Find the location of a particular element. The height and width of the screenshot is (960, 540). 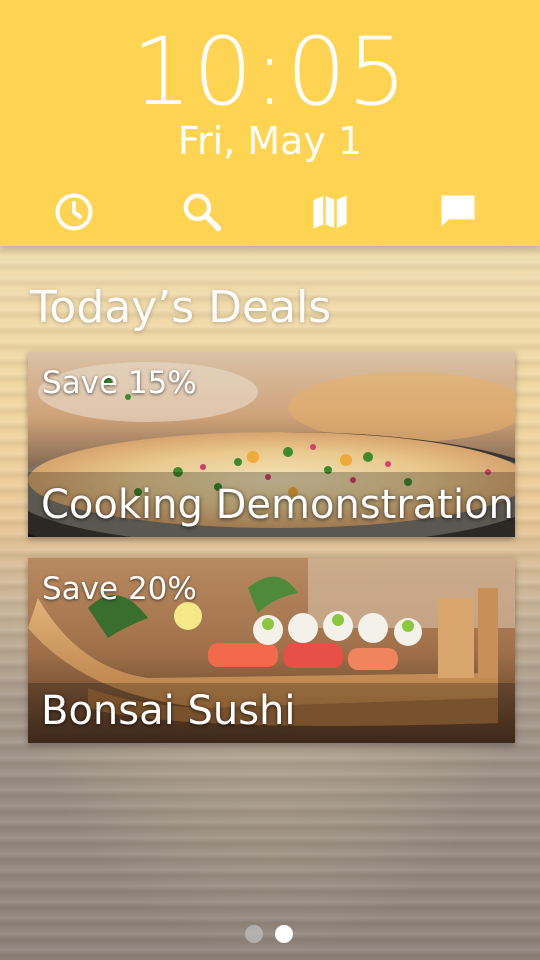

deal-discount: Save 20% is located at coordinates (119, 589).